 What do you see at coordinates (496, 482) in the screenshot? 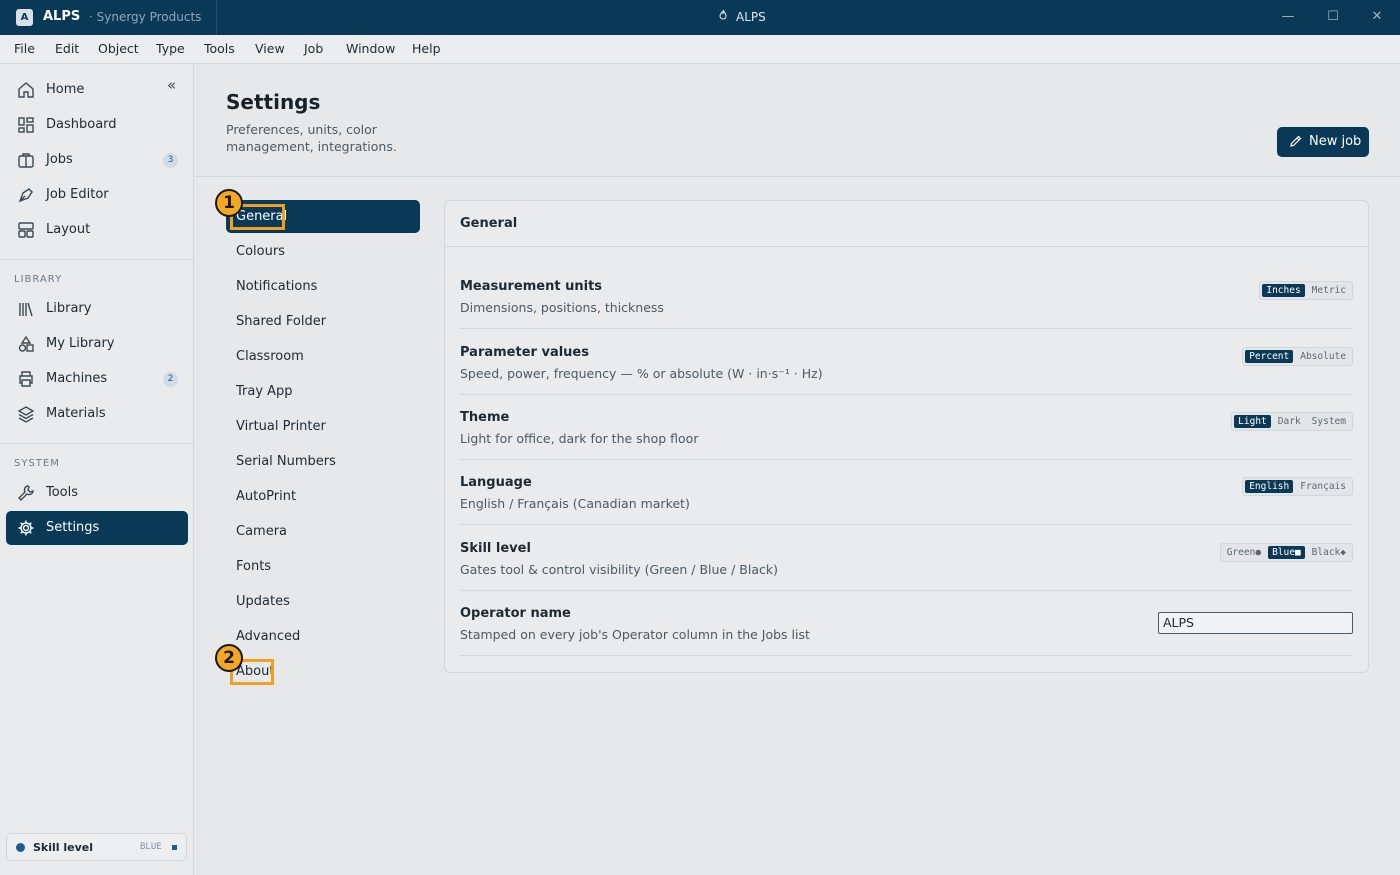
I see `setting-label: Language` at bounding box center [496, 482].